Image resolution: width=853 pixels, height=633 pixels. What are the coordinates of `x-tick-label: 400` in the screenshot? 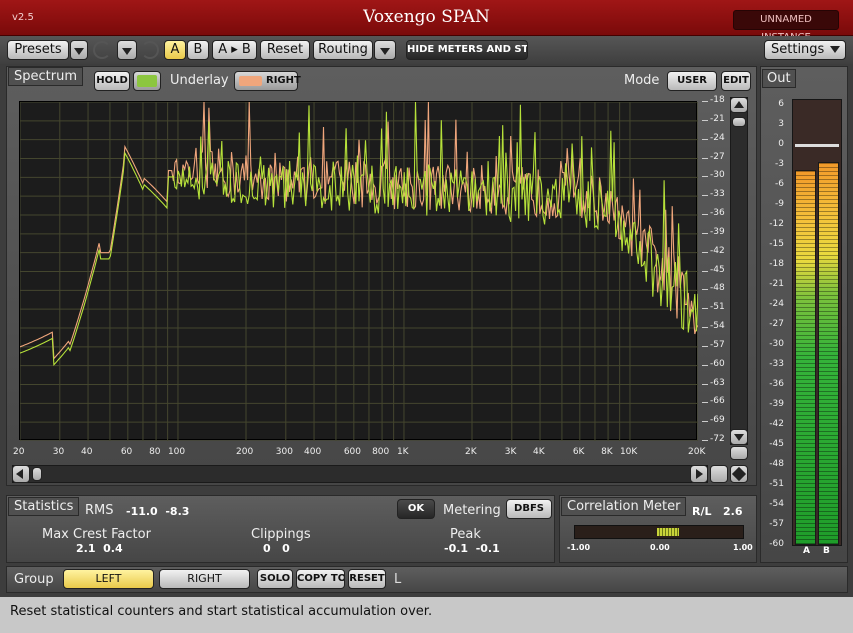 It's located at (313, 452).